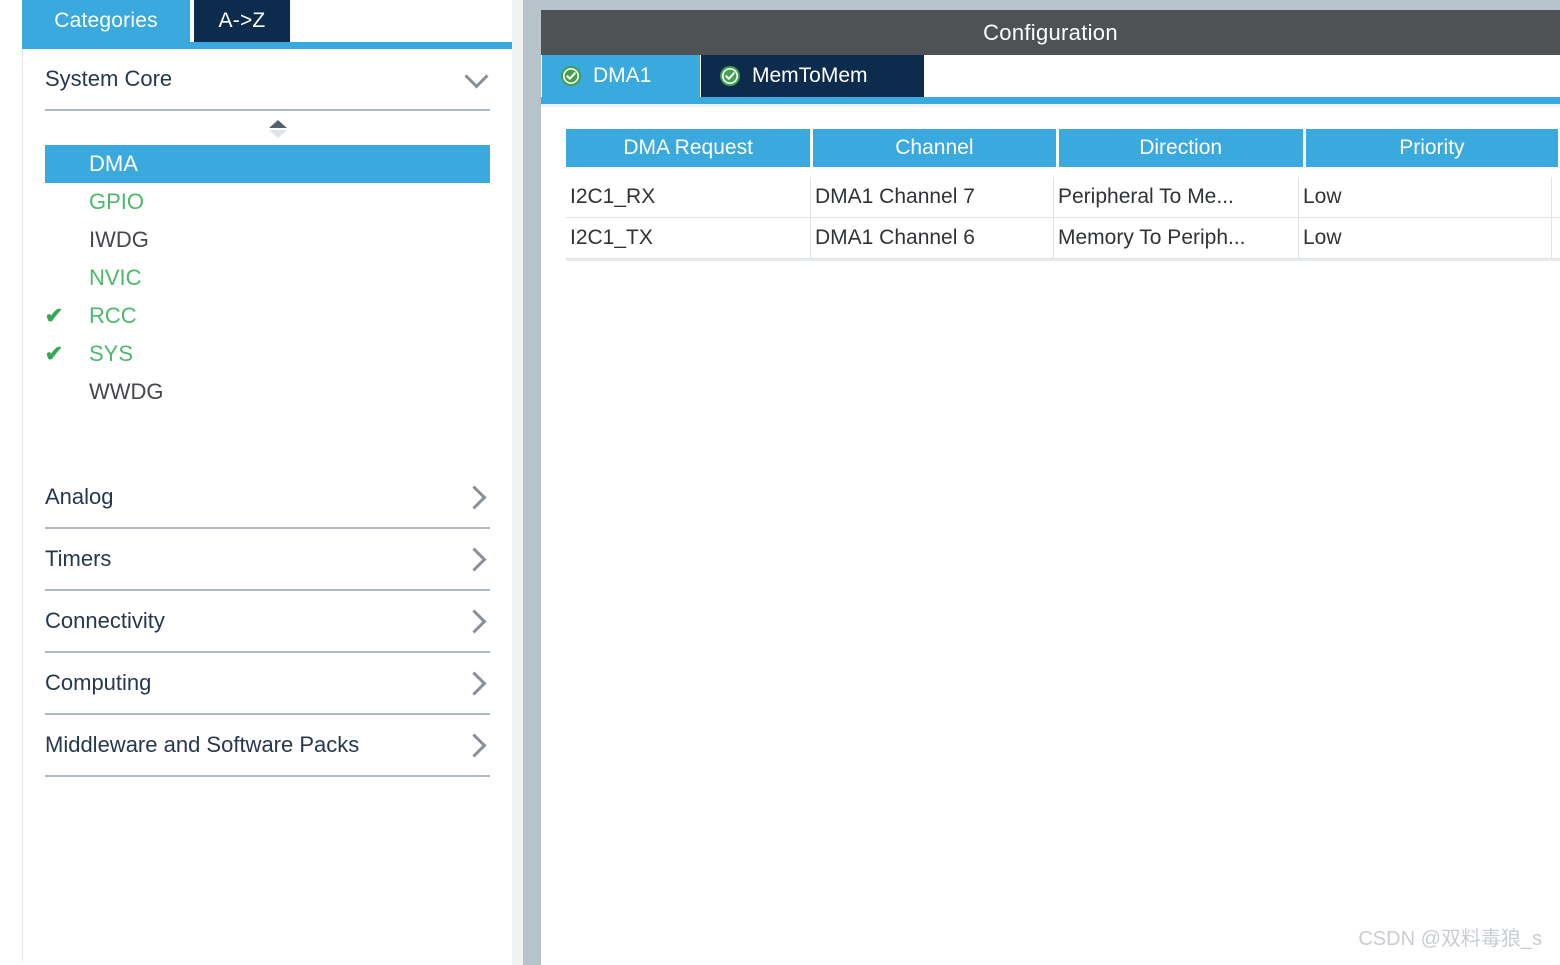 This screenshot has height=965, width=1560. I want to click on tab-dma1-label: DMA1, so click(622, 75).